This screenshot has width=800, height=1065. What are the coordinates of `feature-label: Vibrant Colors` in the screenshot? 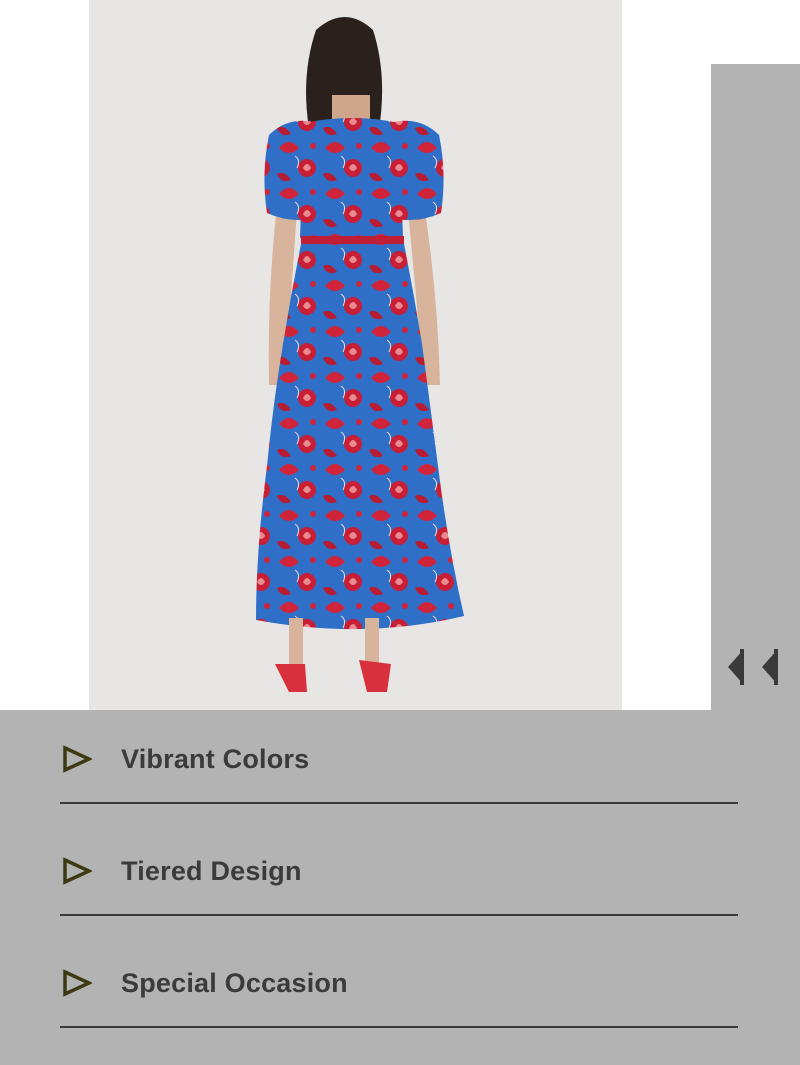 It's located at (215, 759).